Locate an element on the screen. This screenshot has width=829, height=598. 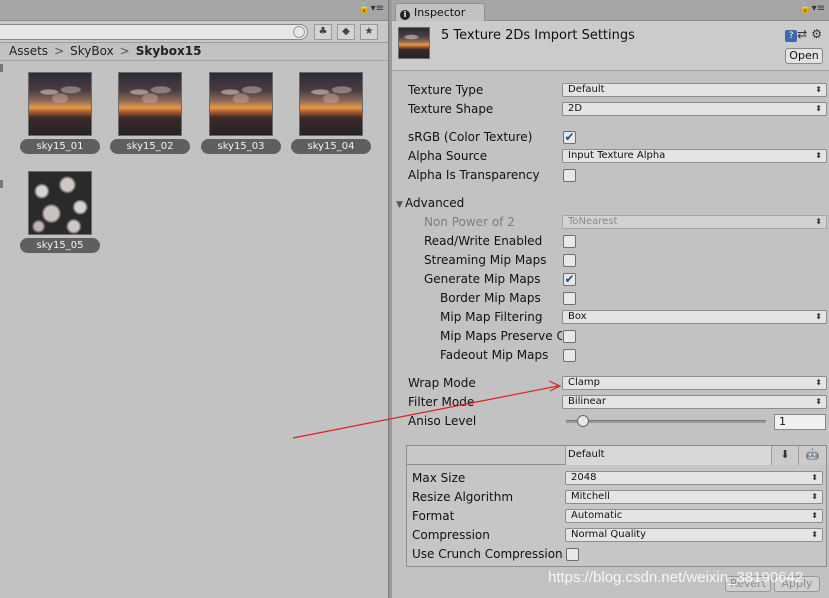
preset-icon: ⇄ is located at coordinates (804, 34).